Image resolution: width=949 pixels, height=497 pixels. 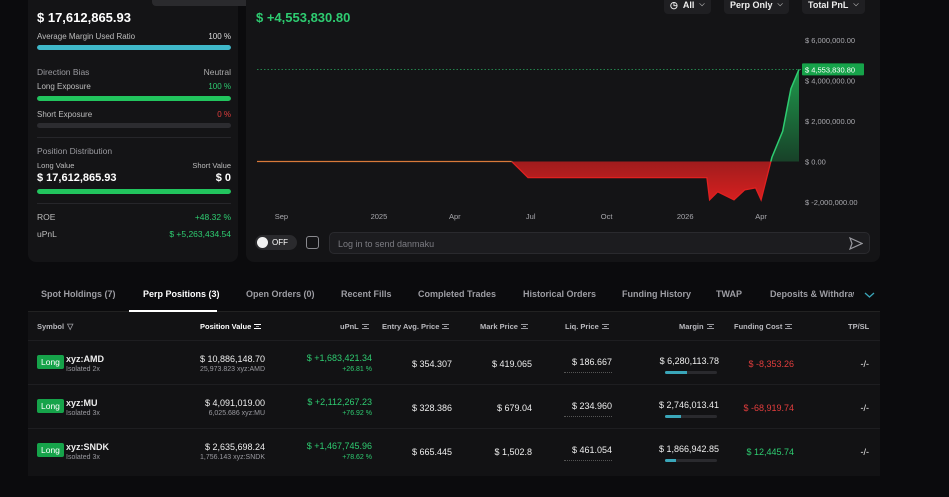 I want to click on upnl-value: $ +5,263,434.54, so click(x=200, y=234).